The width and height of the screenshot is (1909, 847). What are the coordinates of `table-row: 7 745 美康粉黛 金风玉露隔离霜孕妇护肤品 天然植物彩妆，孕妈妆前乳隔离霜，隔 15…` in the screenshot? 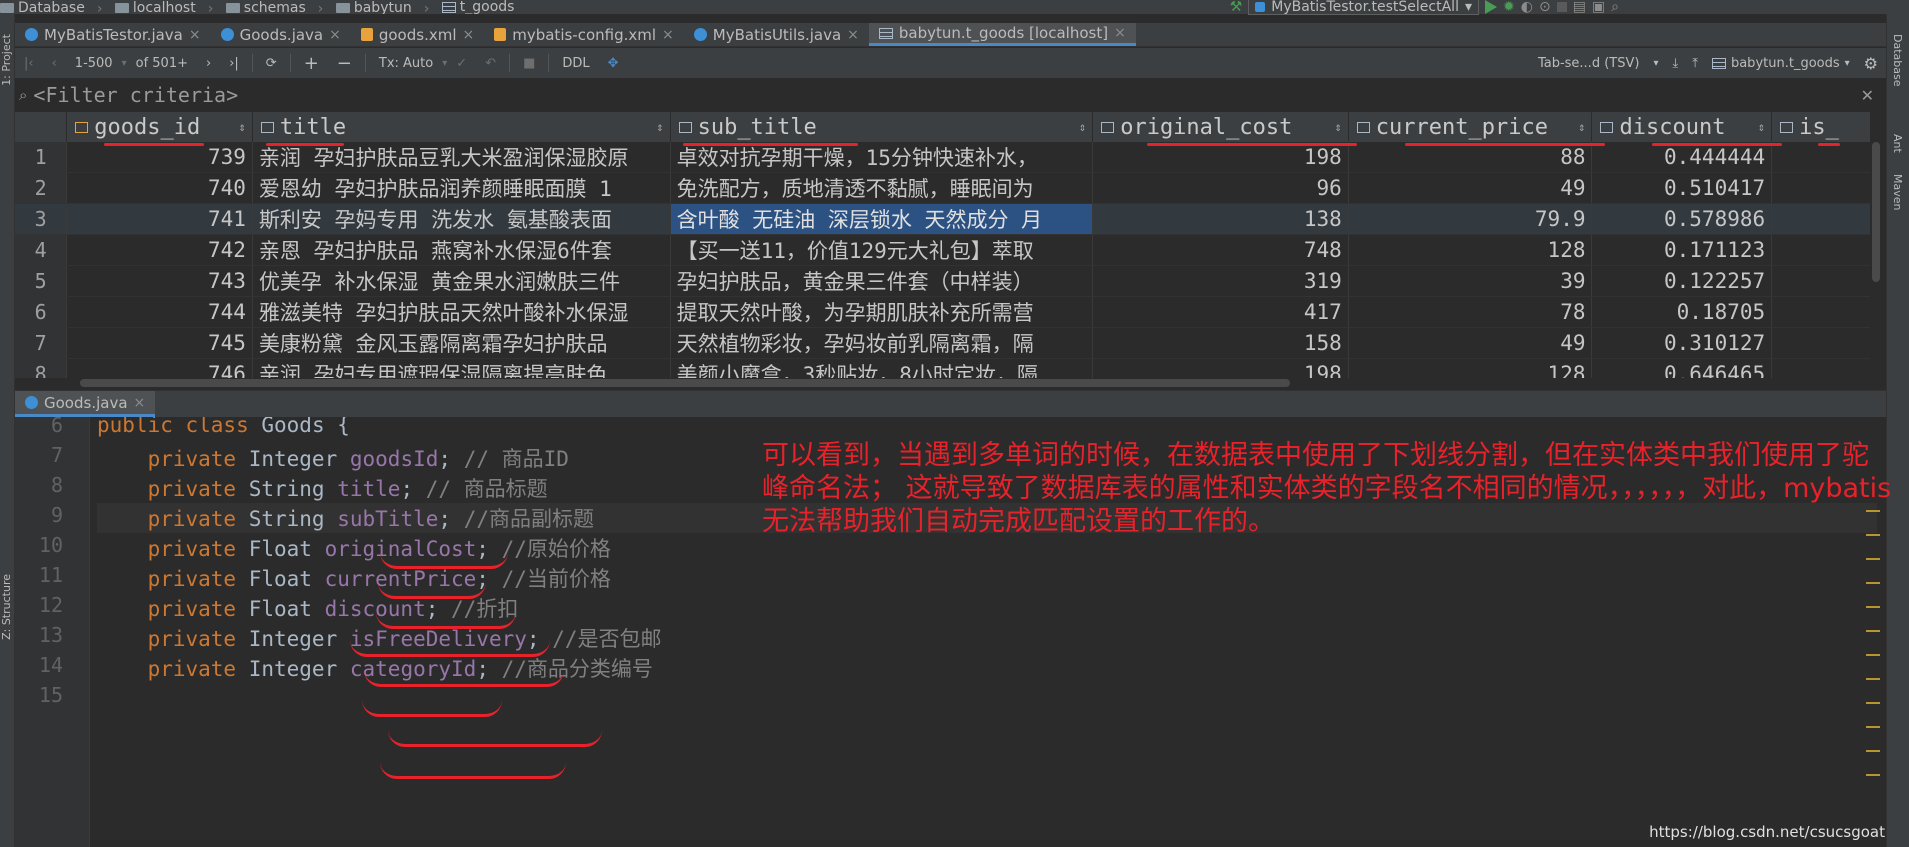 It's located at (943, 343).